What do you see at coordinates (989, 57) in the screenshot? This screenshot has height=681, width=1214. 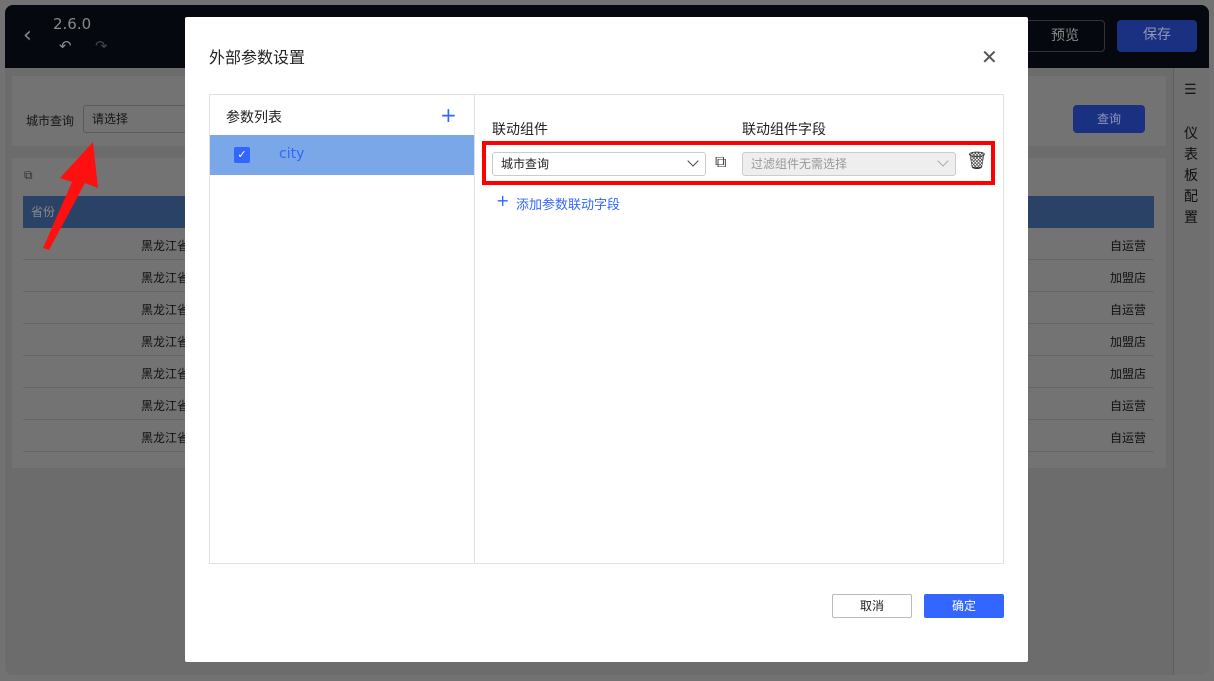 I see `close-icon: ✕` at bounding box center [989, 57].